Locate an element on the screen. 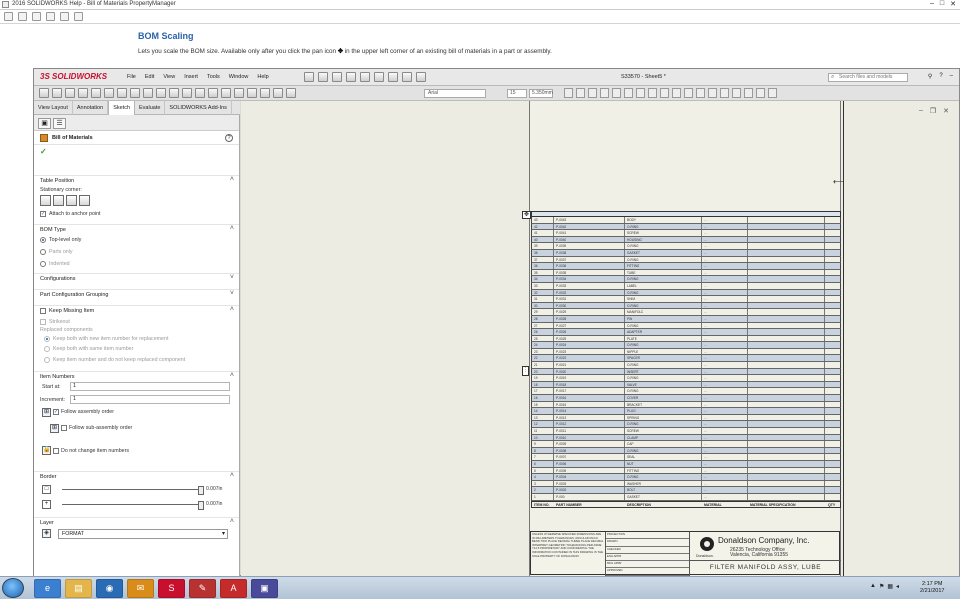 The image size is (960, 599). point-icon is located at coordinates (161, 93).